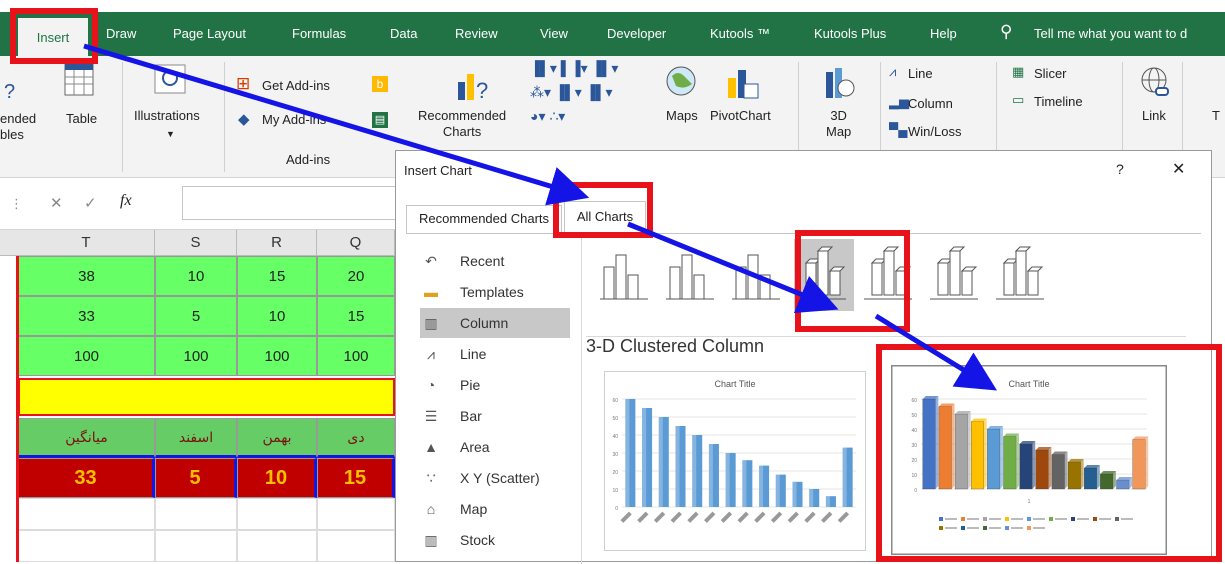  What do you see at coordinates (733, 267) in the screenshot?
I see `arrow-all-charts-to-subtype` at bounding box center [733, 267].